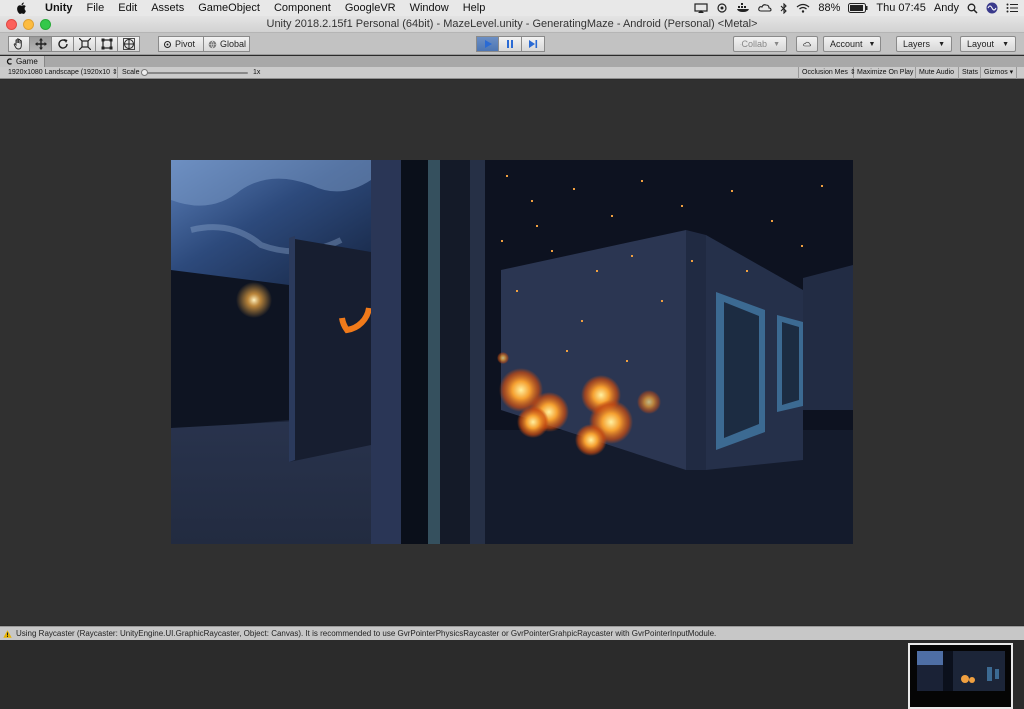  What do you see at coordinates (803, 8) in the screenshot?
I see `wifi-icon` at bounding box center [803, 8].